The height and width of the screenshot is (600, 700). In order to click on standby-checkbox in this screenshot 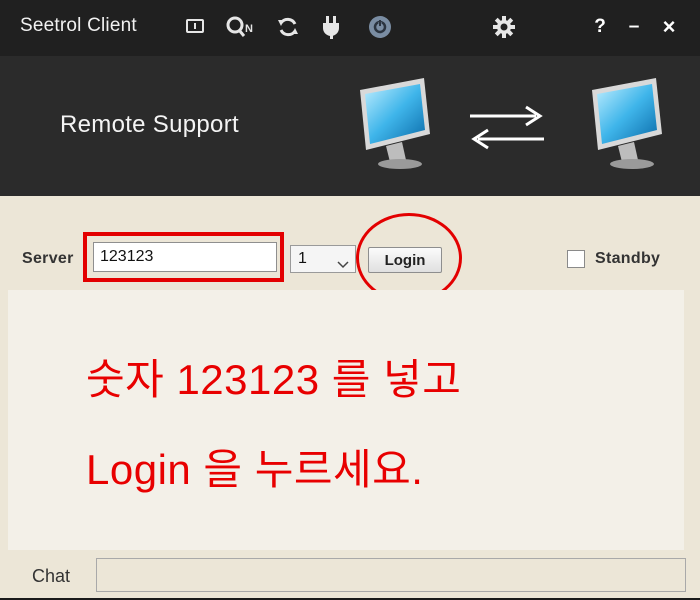, I will do `click(576, 259)`.